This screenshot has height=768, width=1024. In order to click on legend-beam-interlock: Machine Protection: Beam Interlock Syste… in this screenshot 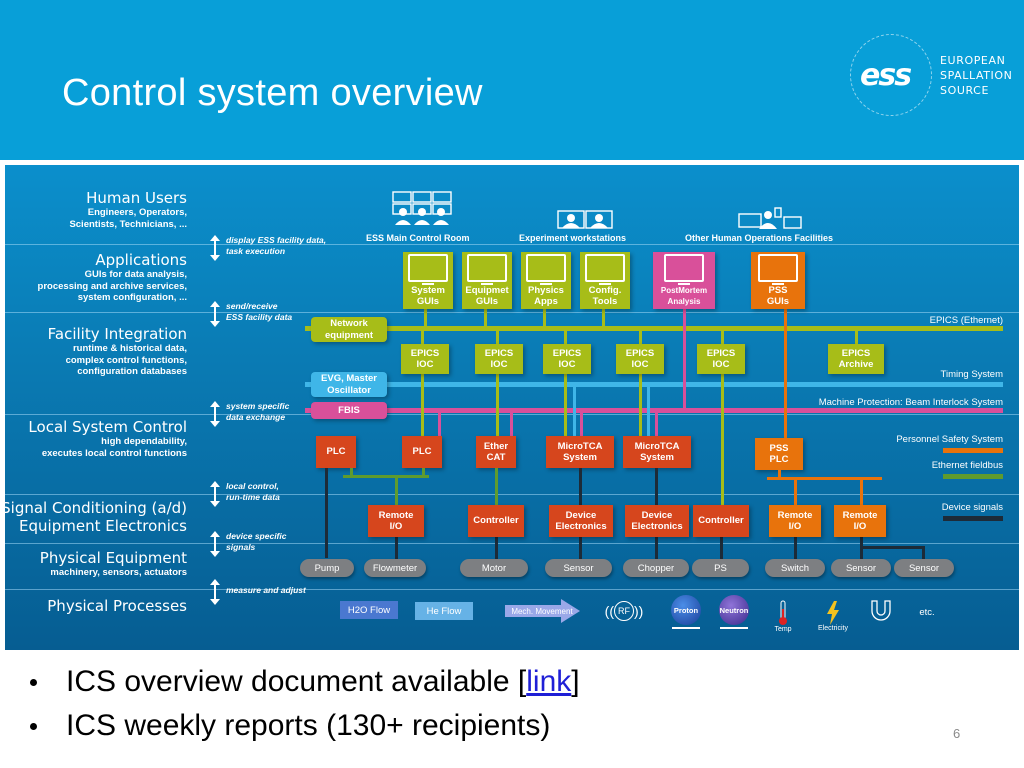, I will do `click(910, 402)`.